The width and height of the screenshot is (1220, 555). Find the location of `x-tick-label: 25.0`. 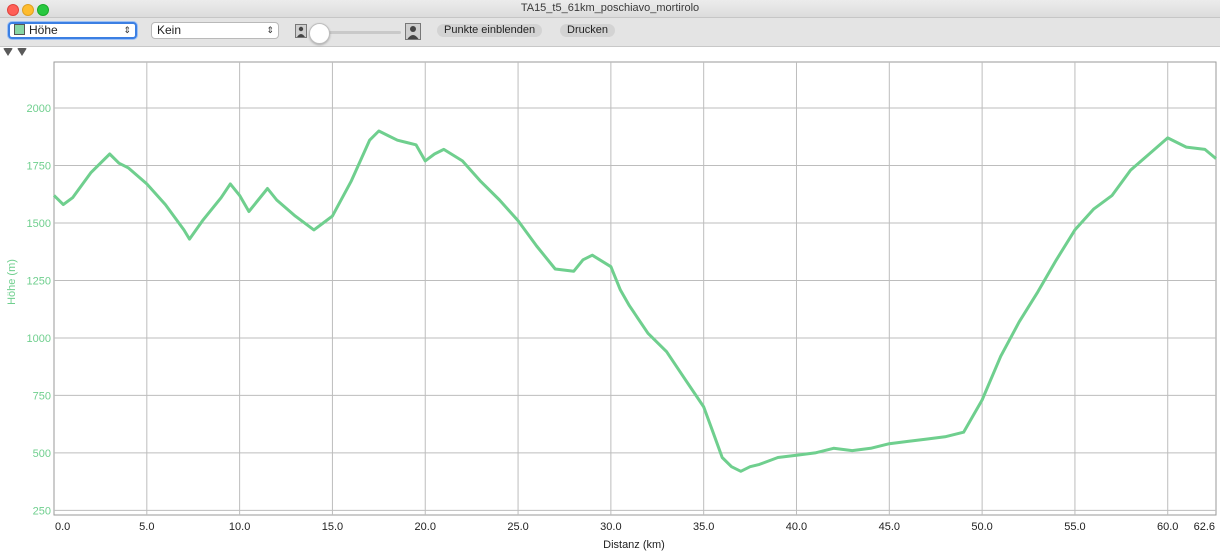

x-tick-label: 25.0 is located at coordinates (517, 527).